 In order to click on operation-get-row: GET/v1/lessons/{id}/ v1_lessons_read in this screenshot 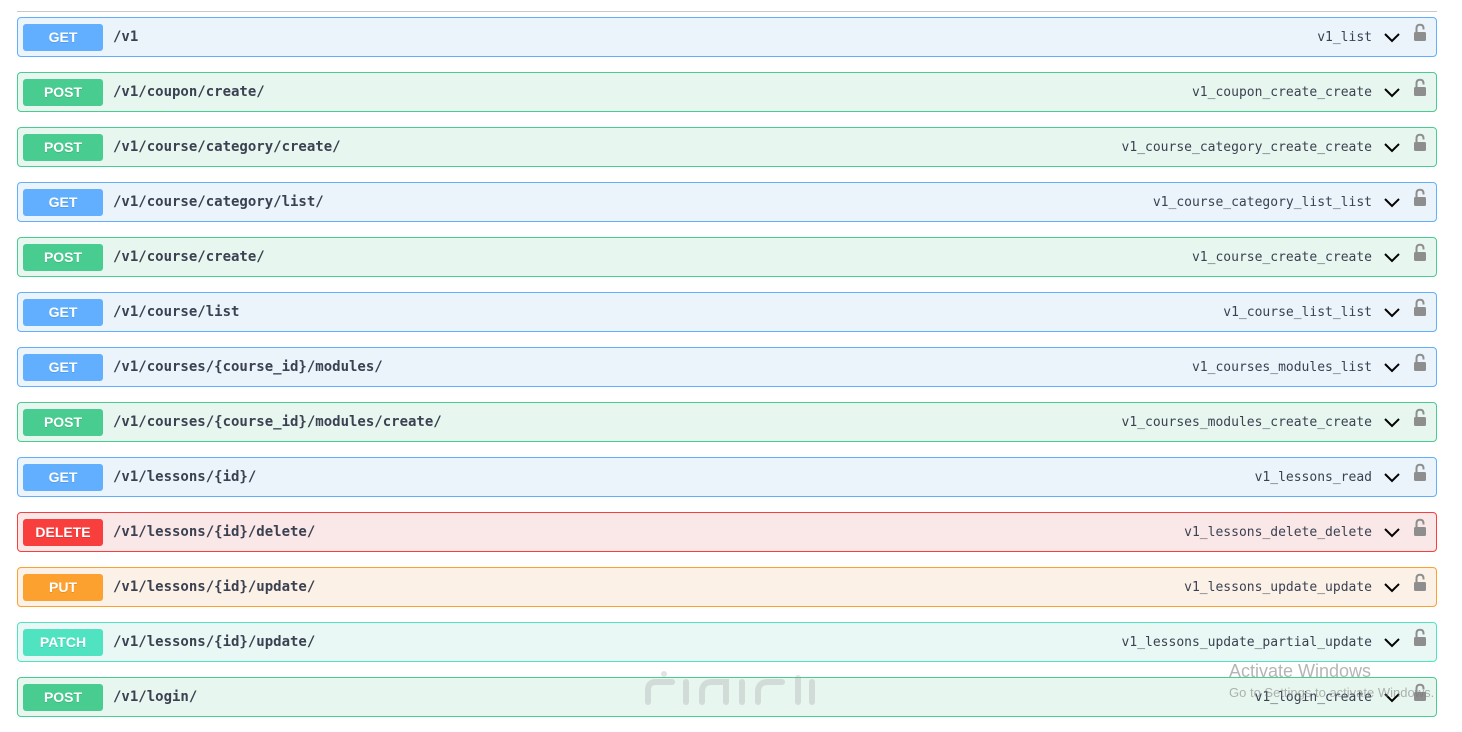, I will do `click(727, 477)`.